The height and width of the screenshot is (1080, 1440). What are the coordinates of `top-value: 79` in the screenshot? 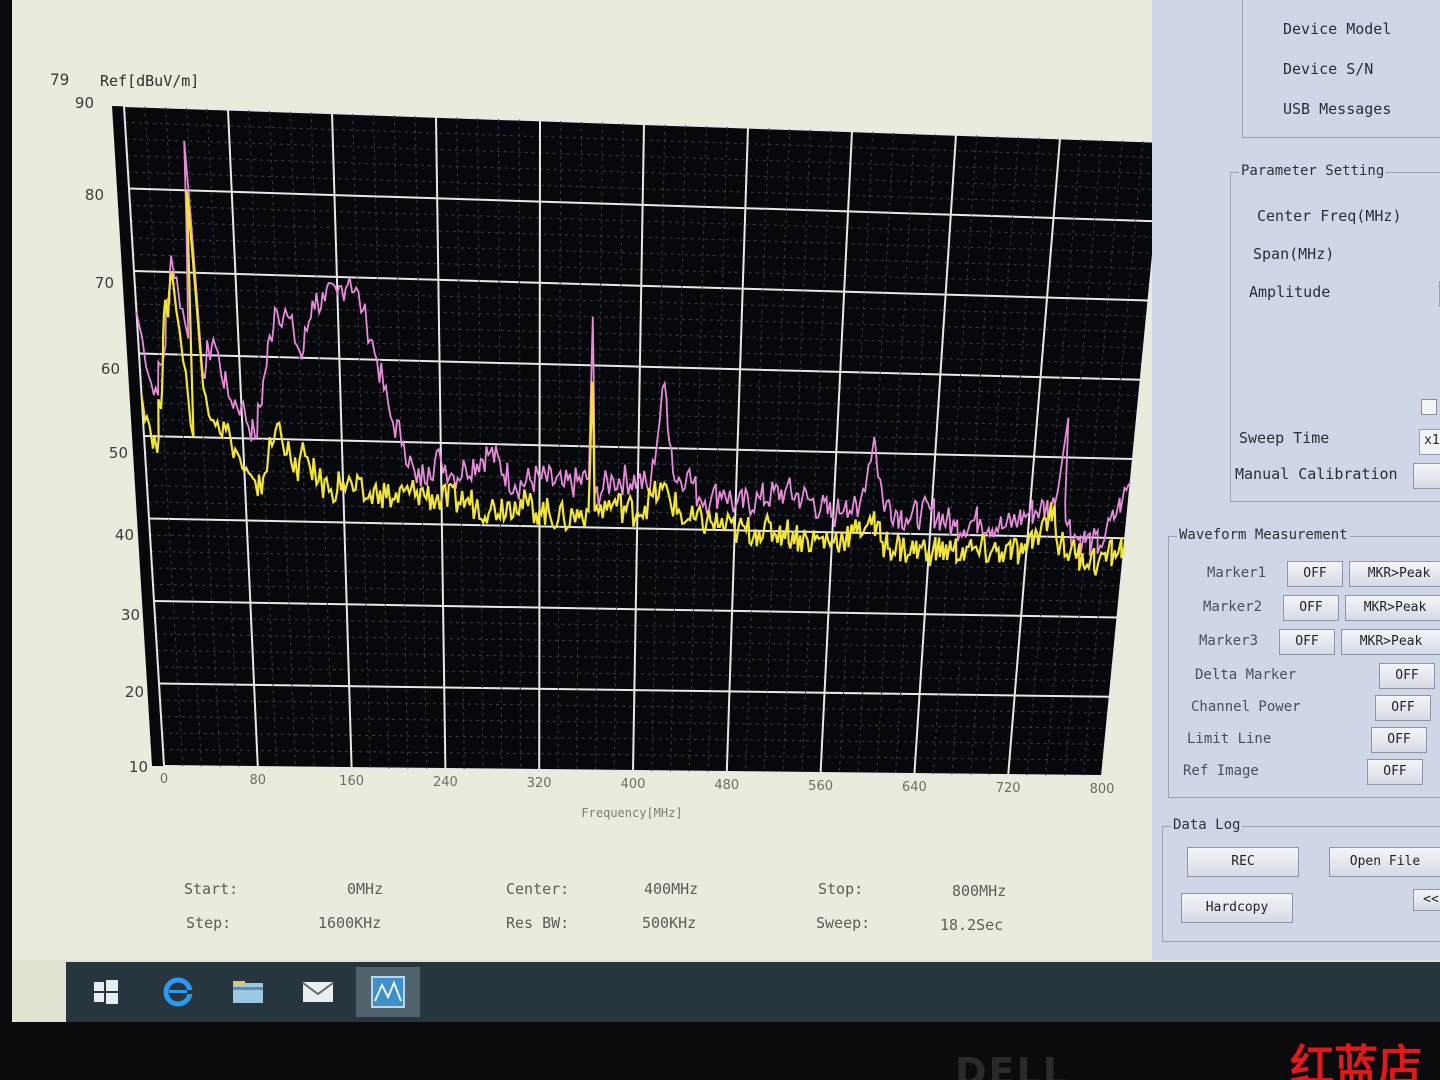 It's located at (60, 79).